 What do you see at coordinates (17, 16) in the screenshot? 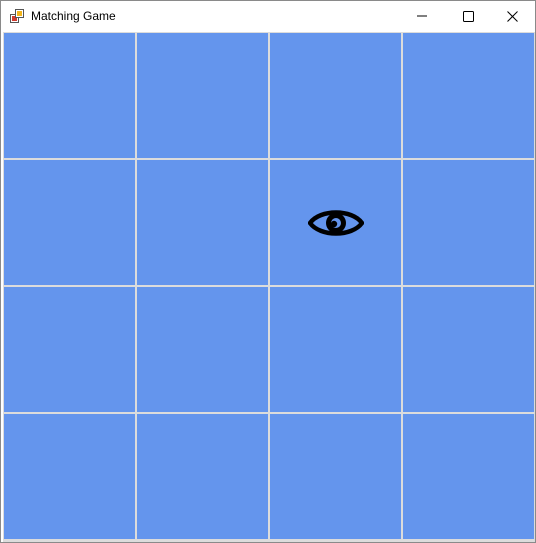
I see `app-icon` at bounding box center [17, 16].